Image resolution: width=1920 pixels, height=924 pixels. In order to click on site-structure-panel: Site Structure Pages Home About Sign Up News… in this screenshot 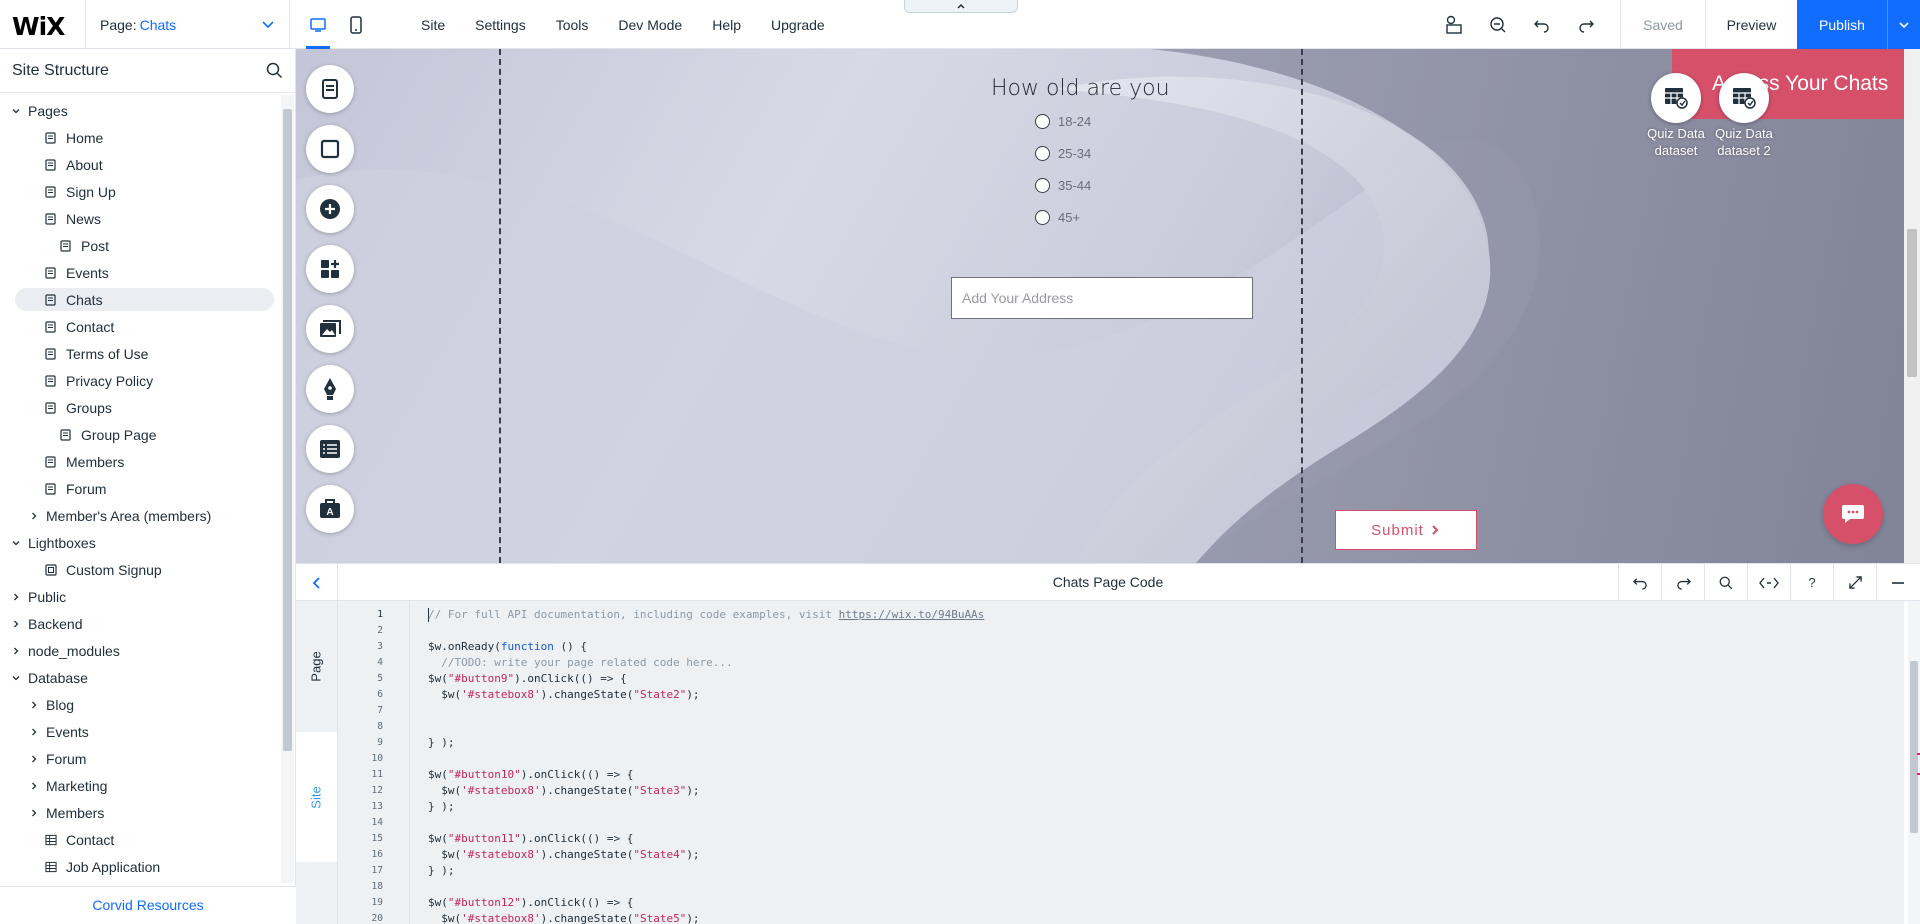, I will do `click(148, 486)`.